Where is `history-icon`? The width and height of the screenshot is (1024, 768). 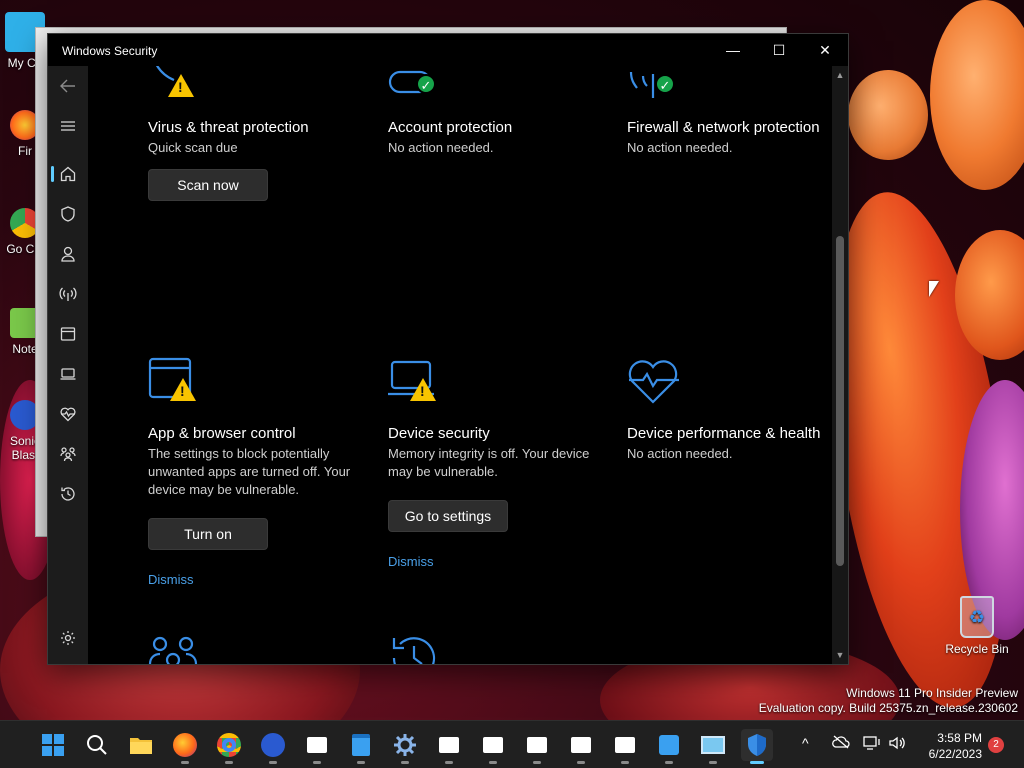
history-icon is located at coordinates (416, 649).